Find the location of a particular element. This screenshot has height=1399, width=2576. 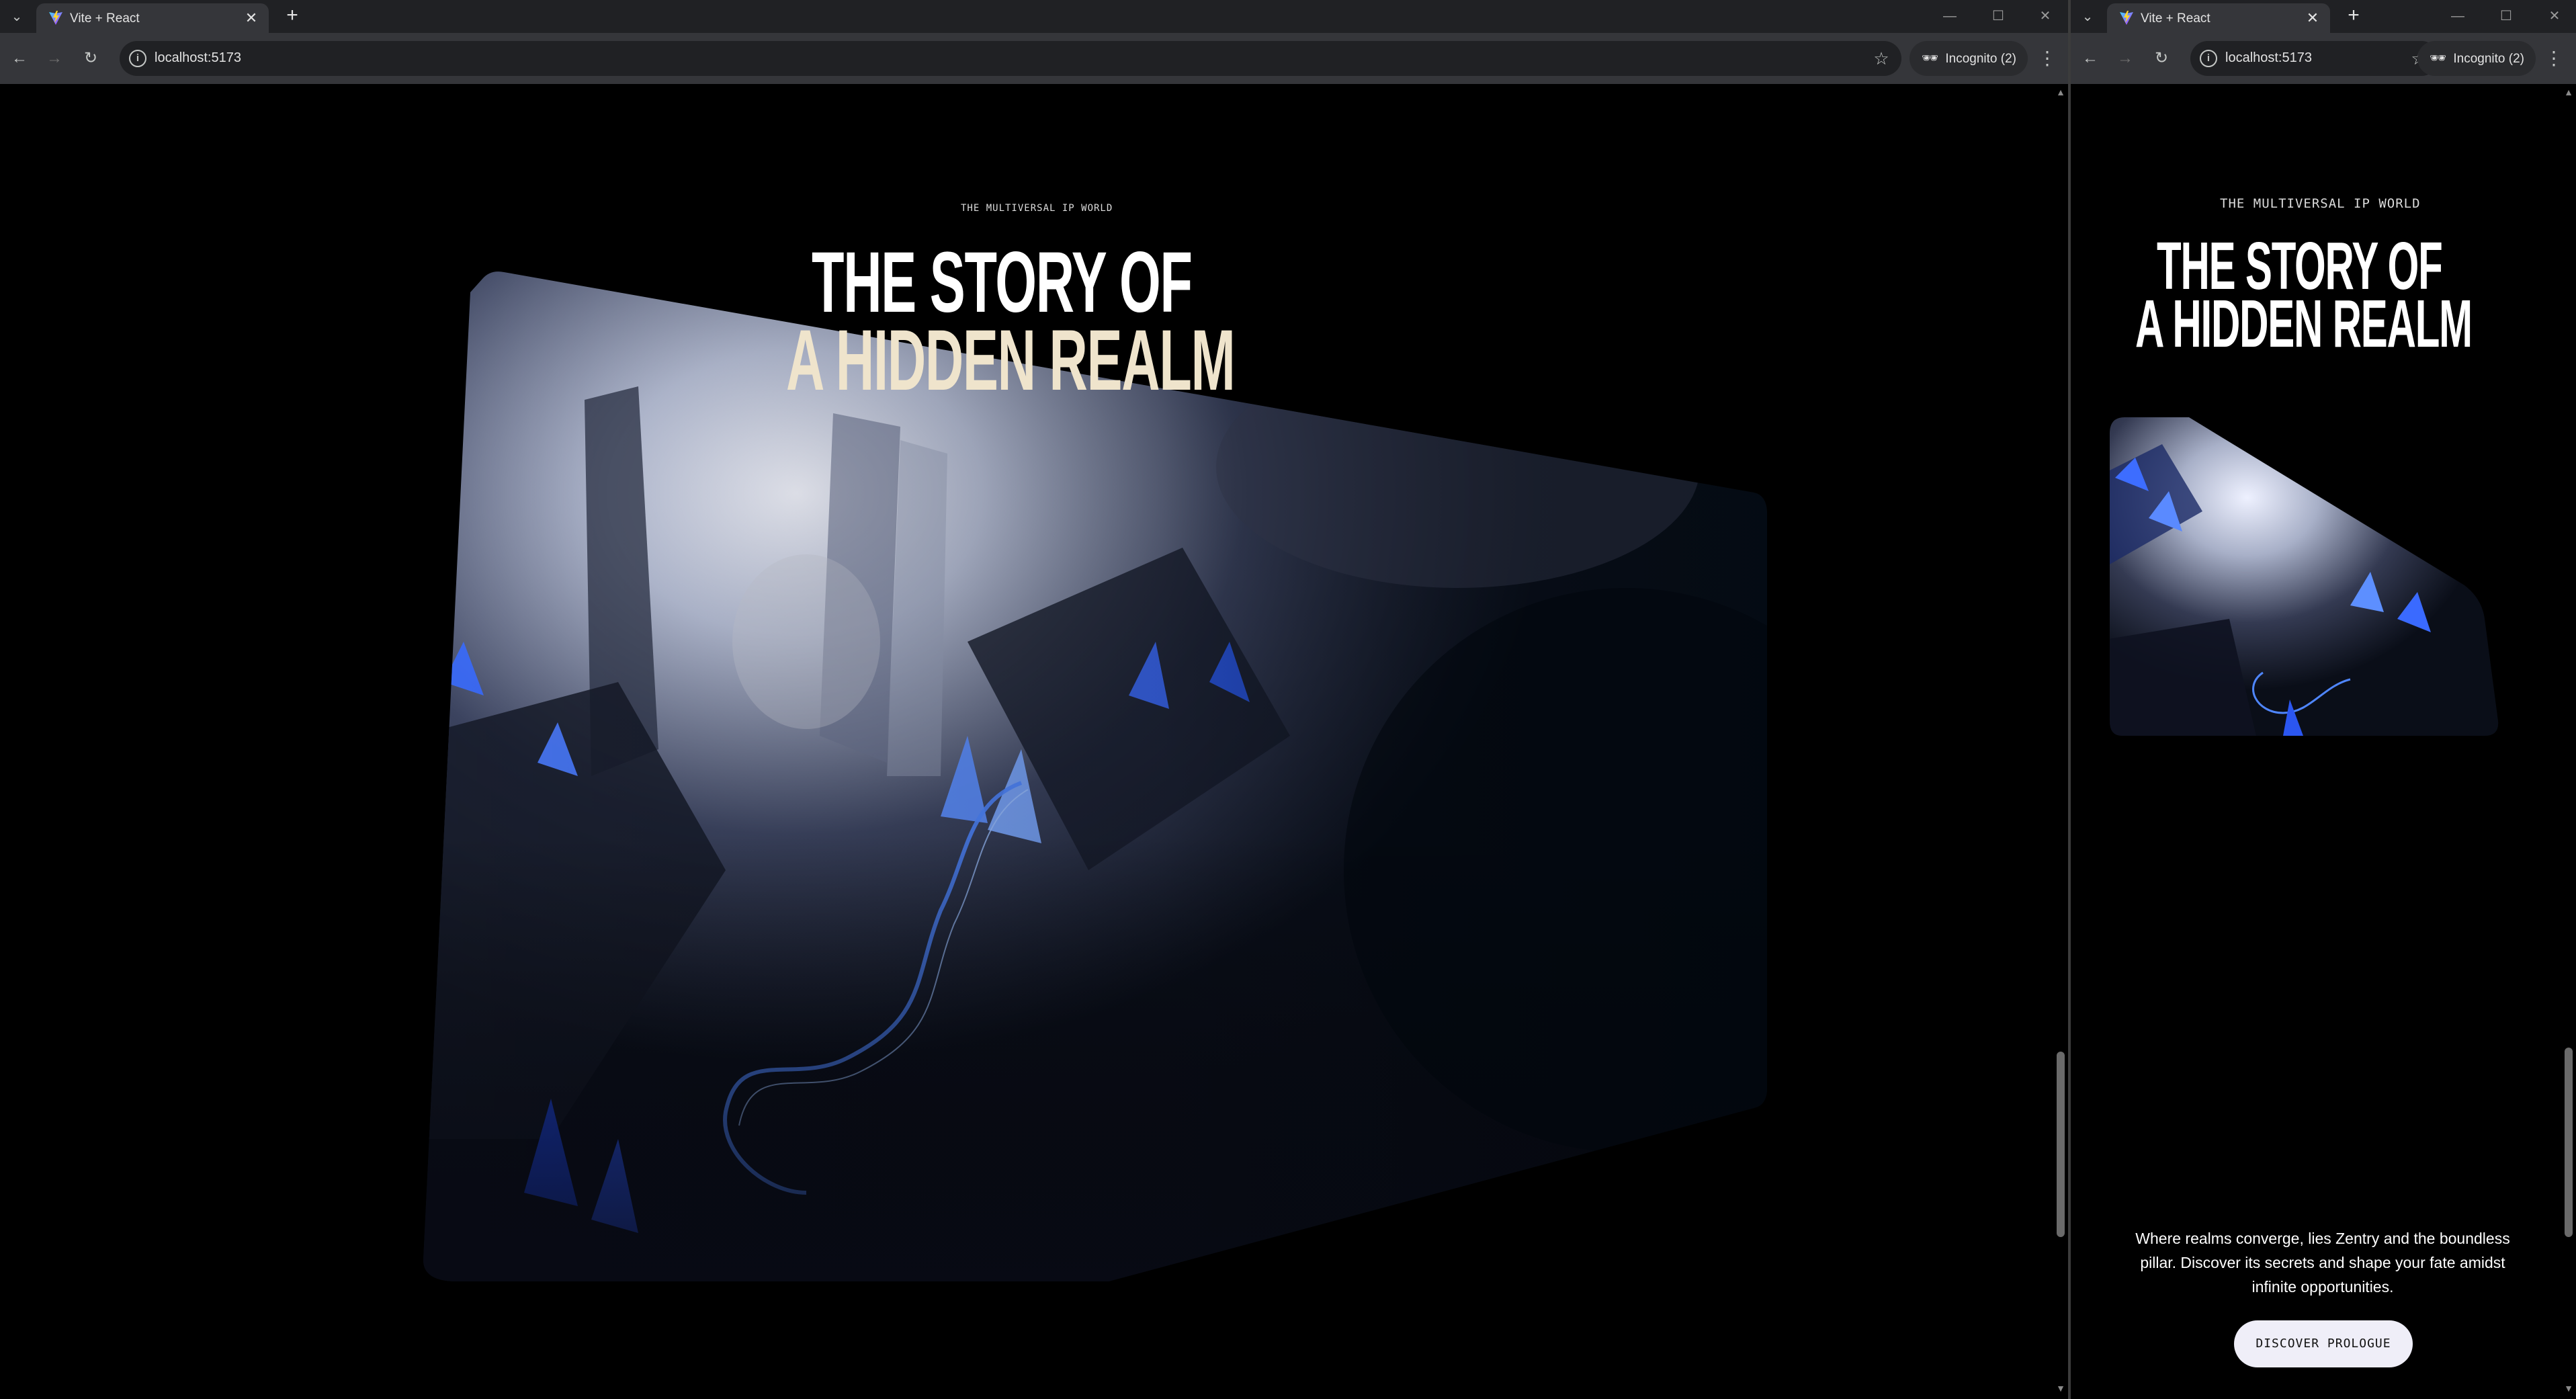

star-icon: ☆ is located at coordinates (1881, 58).